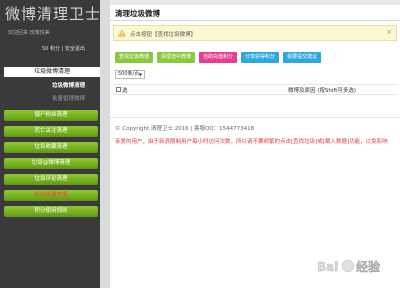  I want to click on welcome-text: 欢迎回来 玫瑰悦美, so click(29, 33).